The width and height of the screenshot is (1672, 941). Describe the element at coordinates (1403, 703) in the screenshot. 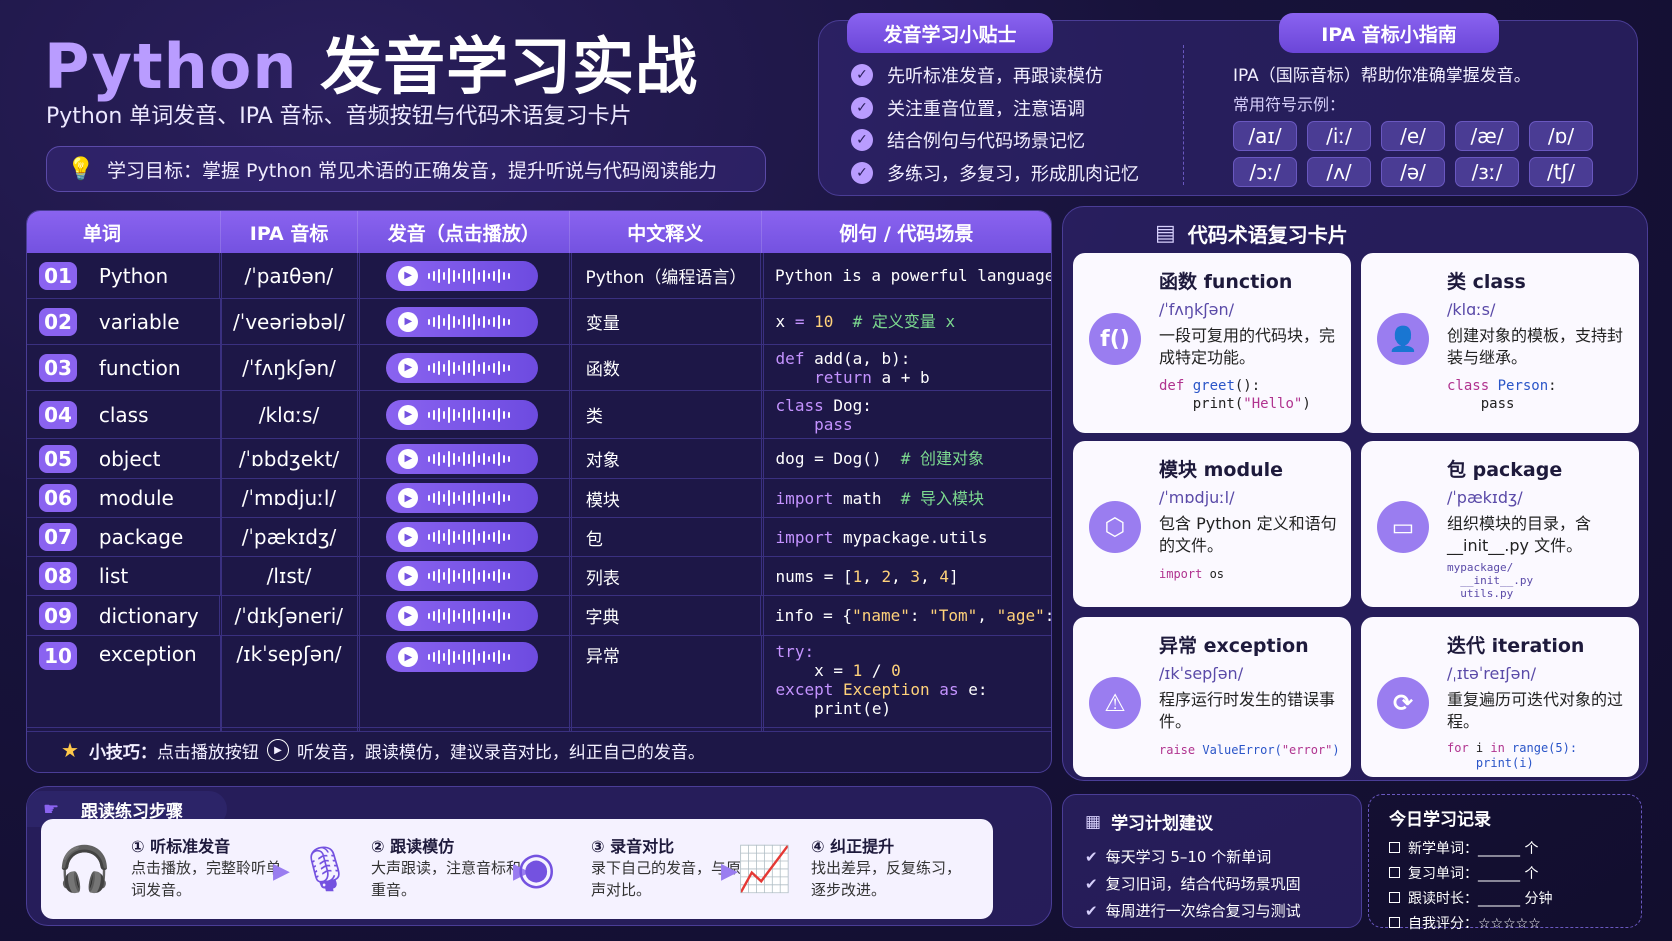

I see `cycle-icon: ⟳` at that location.